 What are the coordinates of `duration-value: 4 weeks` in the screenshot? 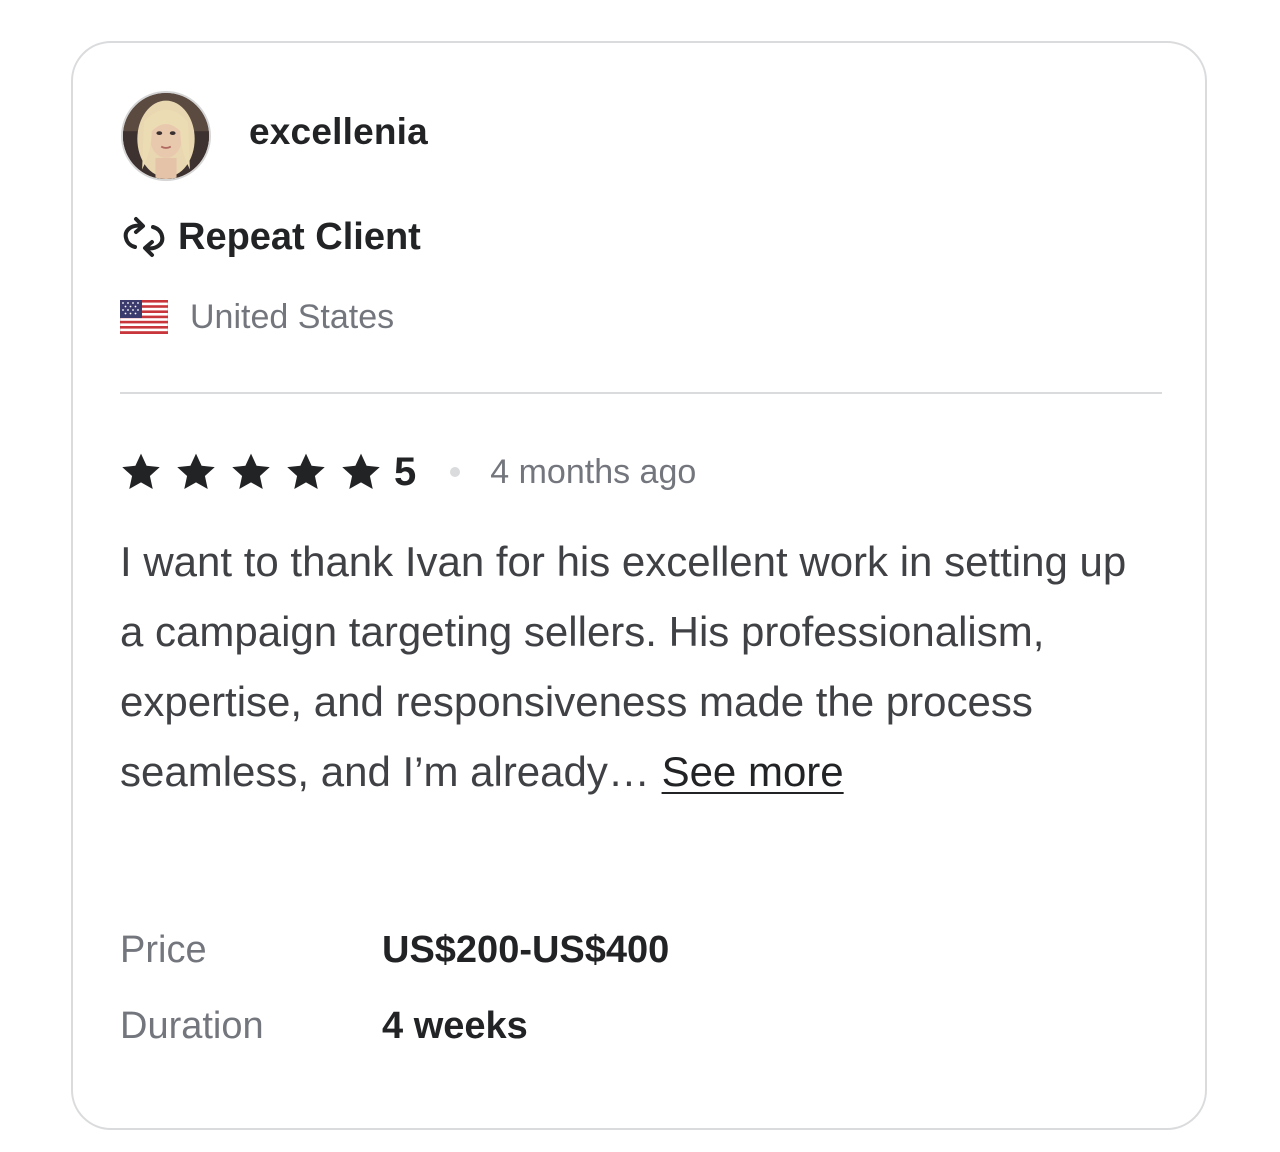 It's located at (455, 1025).